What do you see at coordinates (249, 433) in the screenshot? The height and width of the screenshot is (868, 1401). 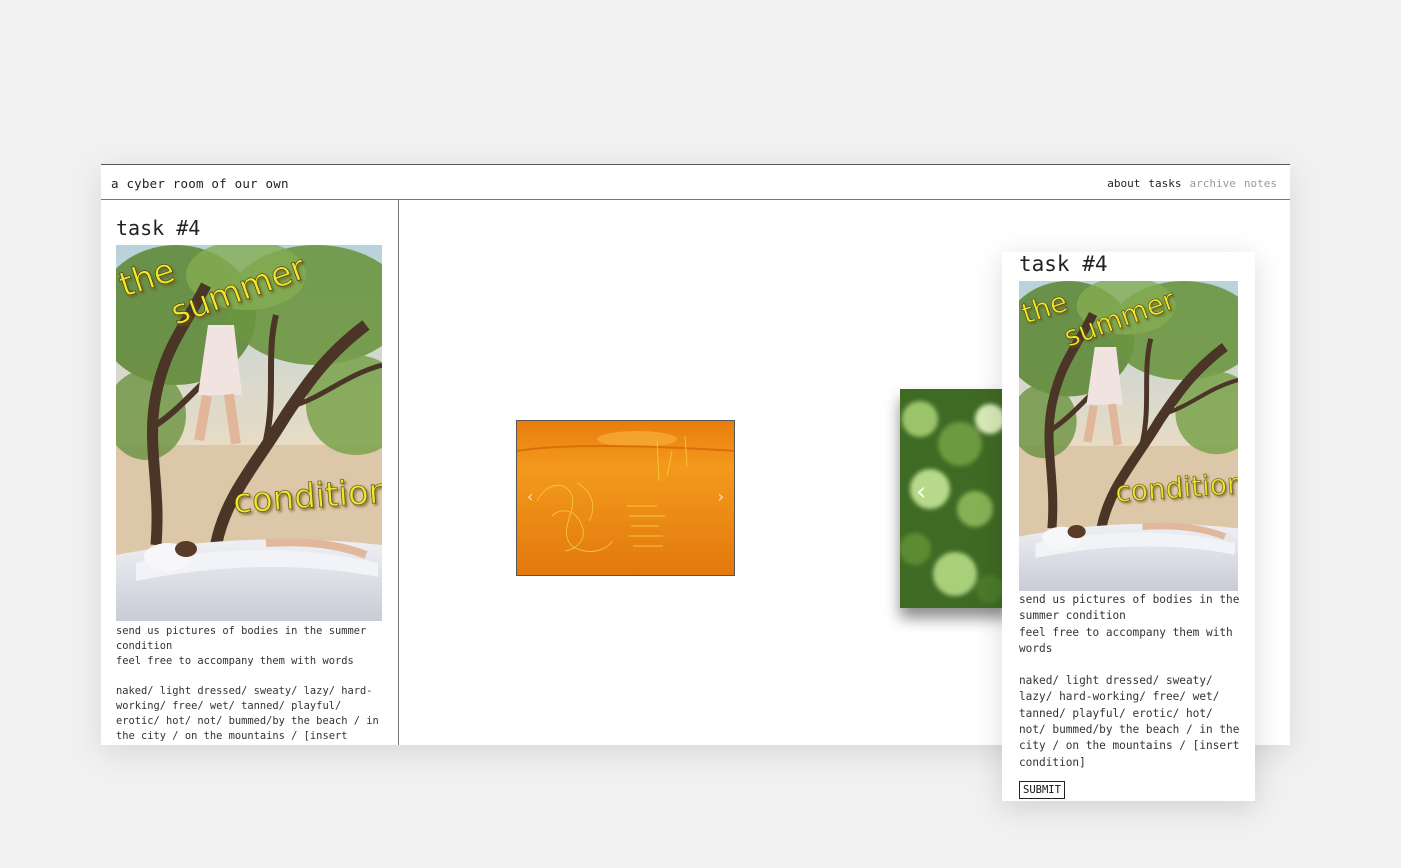 I see `task-poster-image` at bounding box center [249, 433].